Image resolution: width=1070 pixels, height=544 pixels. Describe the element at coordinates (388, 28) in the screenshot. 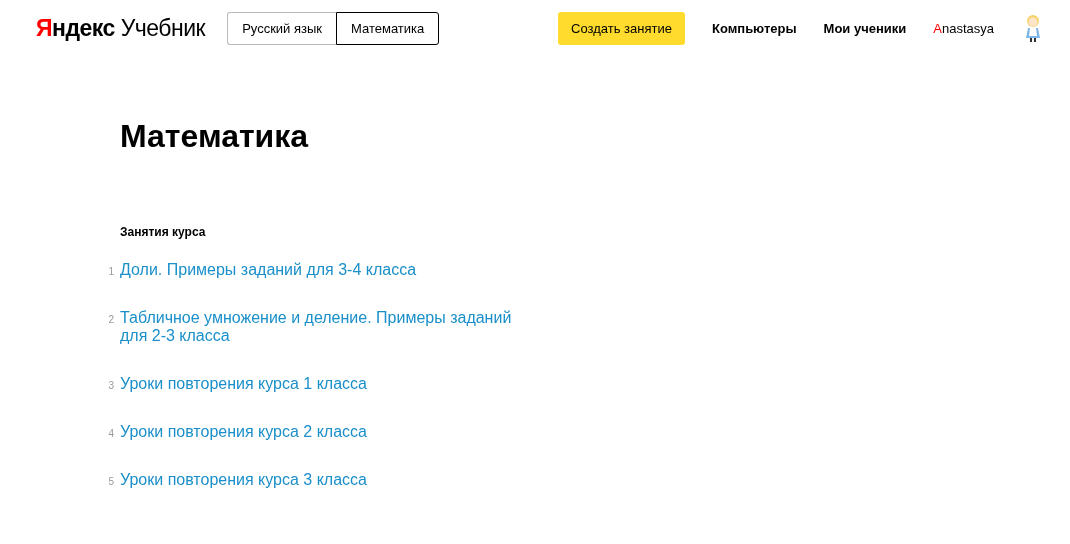

I see `subject-tab: Математика` at that location.